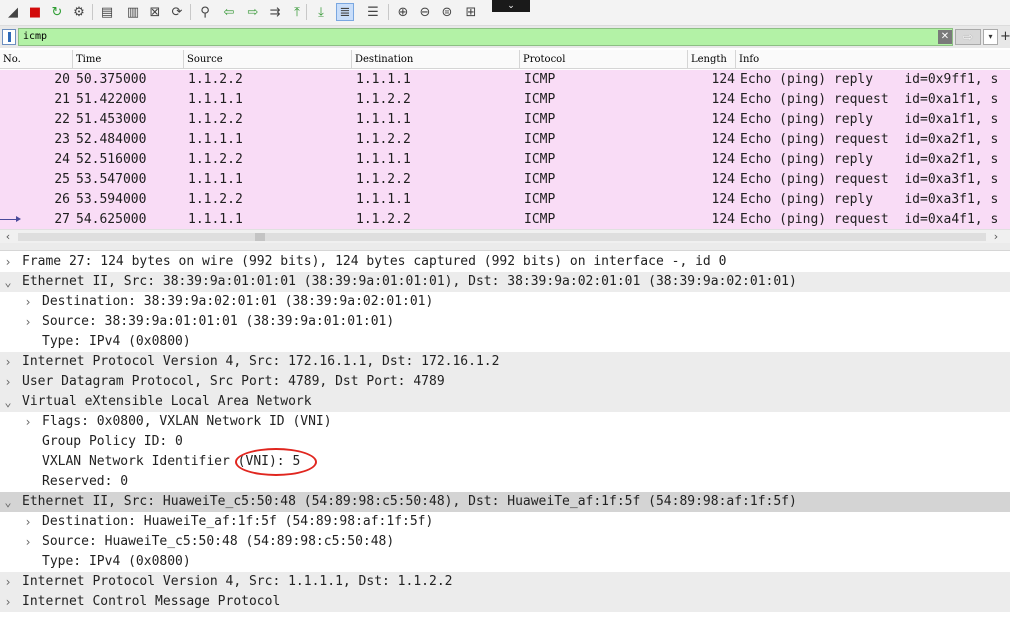 This screenshot has width=1010, height=617. Describe the element at coordinates (133, 12) in the screenshot. I see `save-file-button: ▥` at that location.